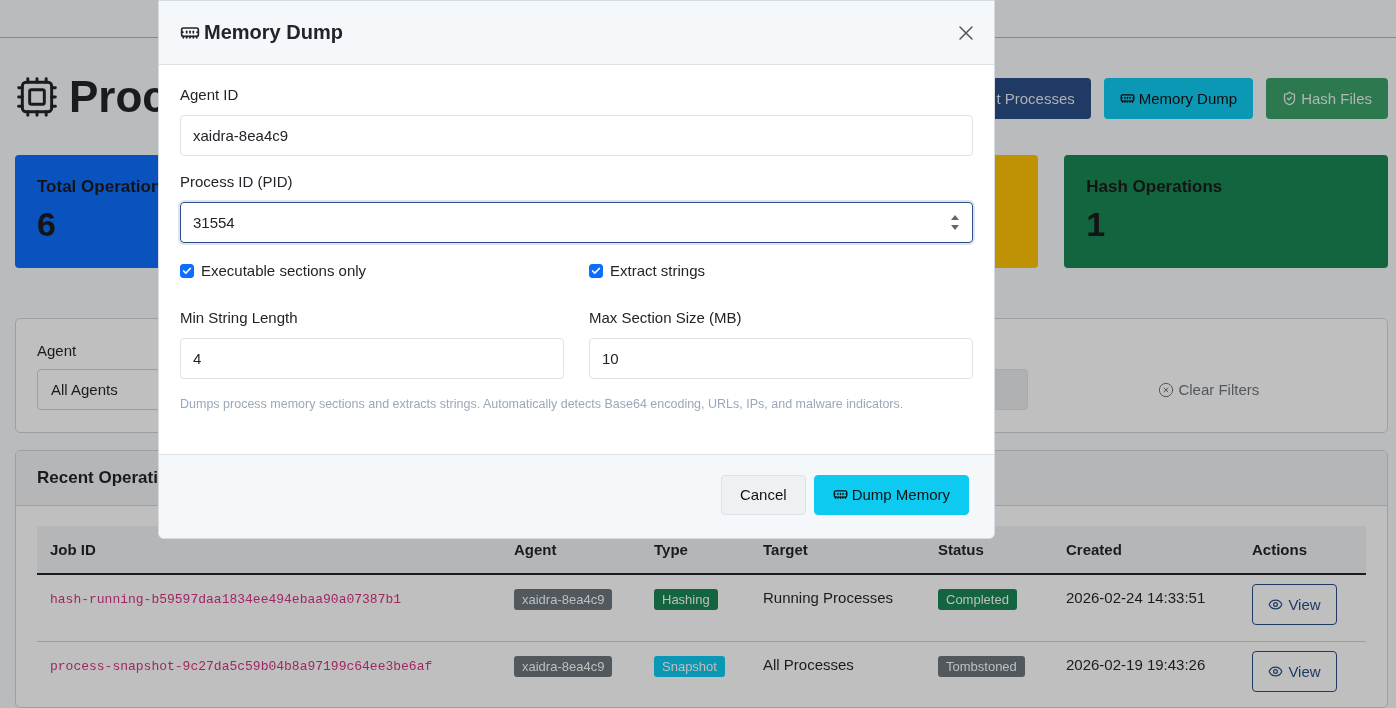  Describe the element at coordinates (576, 222) in the screenshot. I see `pid-field: 31554` at that location.